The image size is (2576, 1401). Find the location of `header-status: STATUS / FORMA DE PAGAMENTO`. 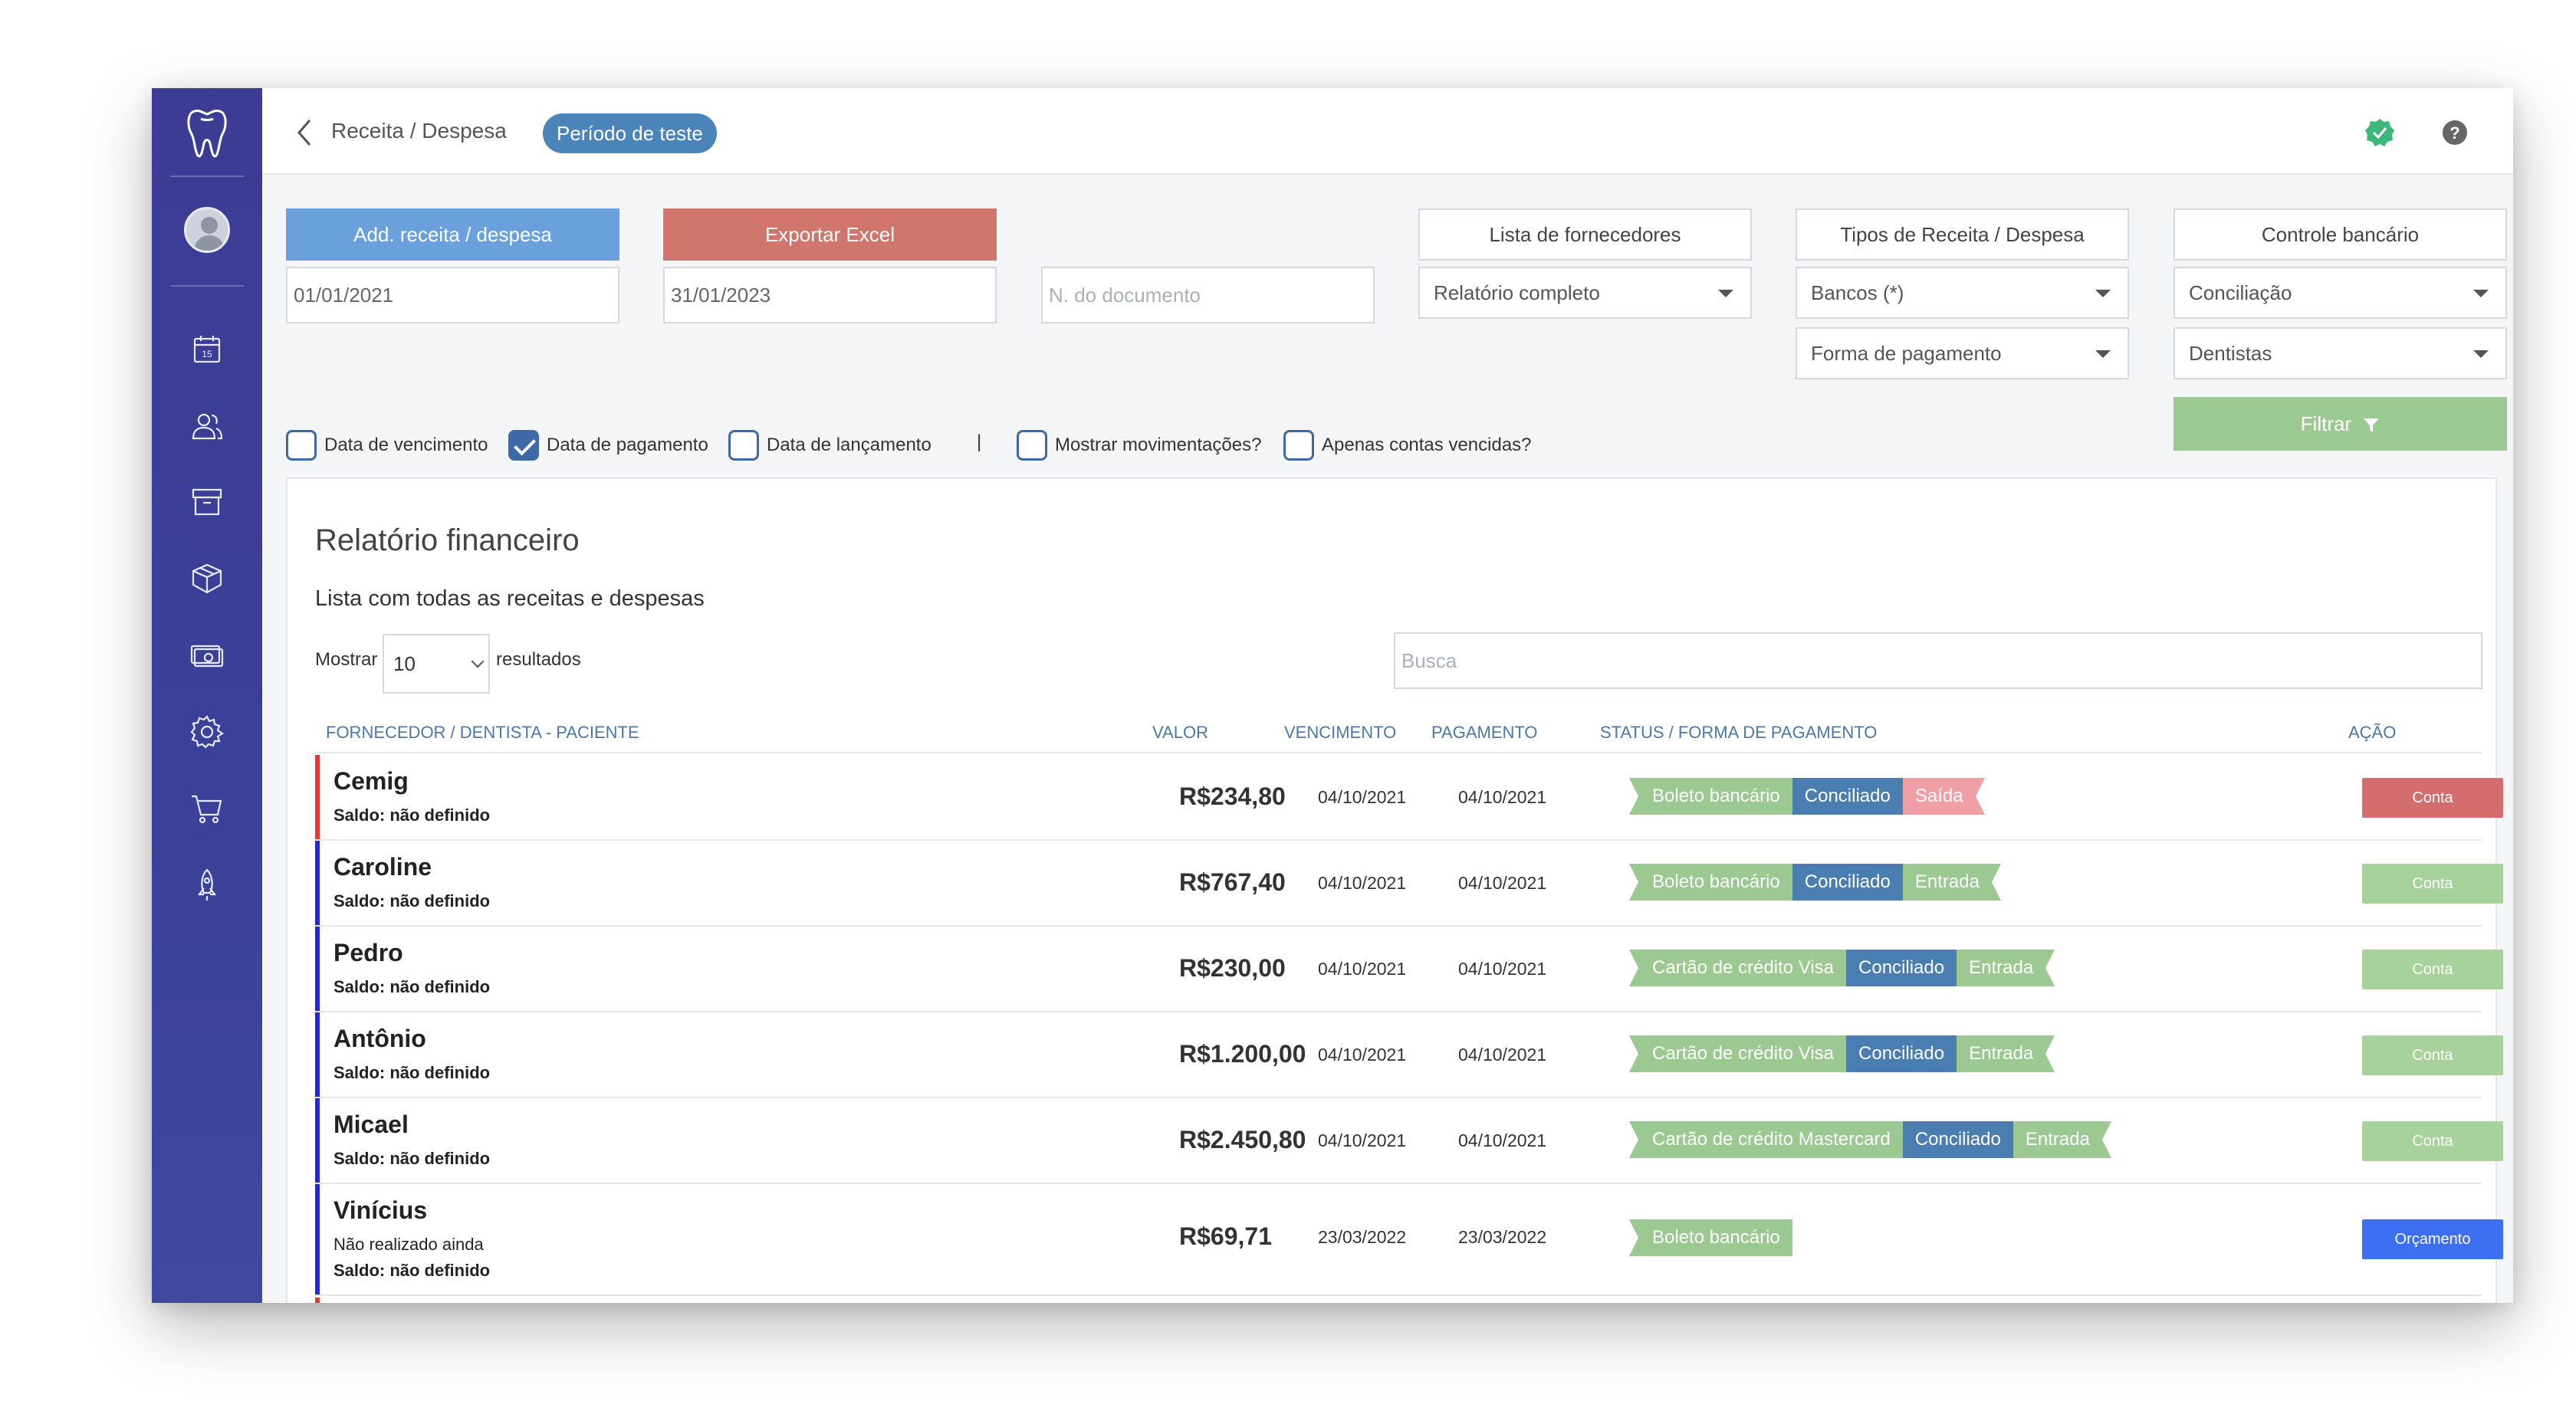

header-status: STATUS / FORMA DE PAGAMENTO is located at coordinates (1739, 733).